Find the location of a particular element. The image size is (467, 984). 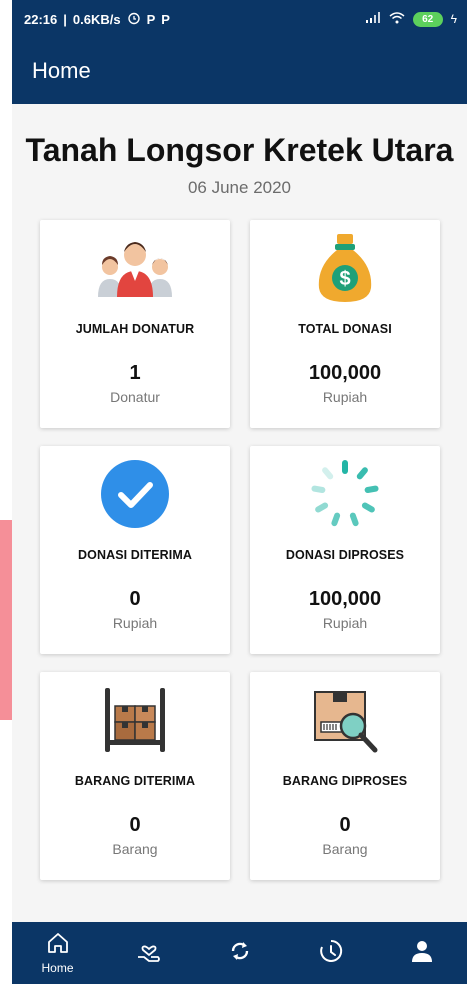

card-barang-diterima: BARANG DITERIMA 0 Barang is located at coordinates (135, 776).